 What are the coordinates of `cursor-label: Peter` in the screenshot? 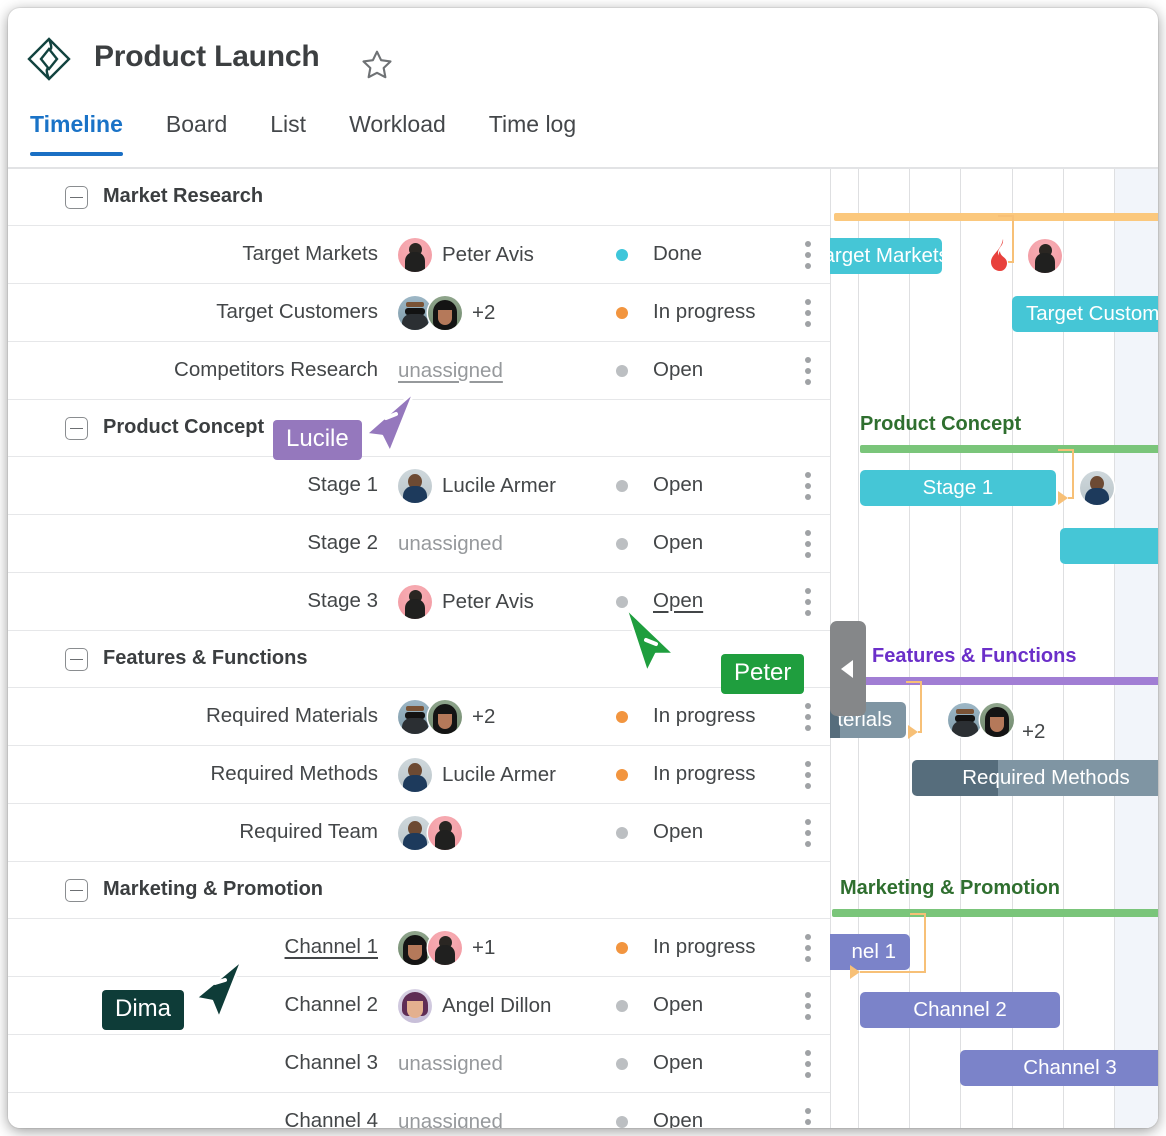 It's located at (763, 674).